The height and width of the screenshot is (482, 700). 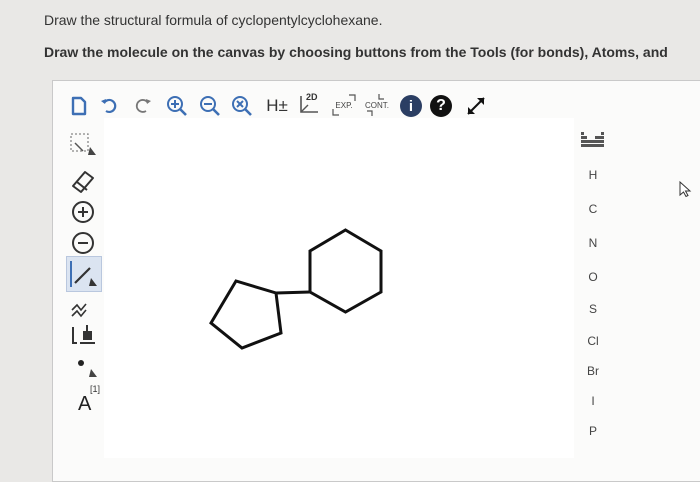 What do you see at coordinates (85, 404) in the screenshot?
I see `atom-label-text: A` at bounding box center [85, 404].